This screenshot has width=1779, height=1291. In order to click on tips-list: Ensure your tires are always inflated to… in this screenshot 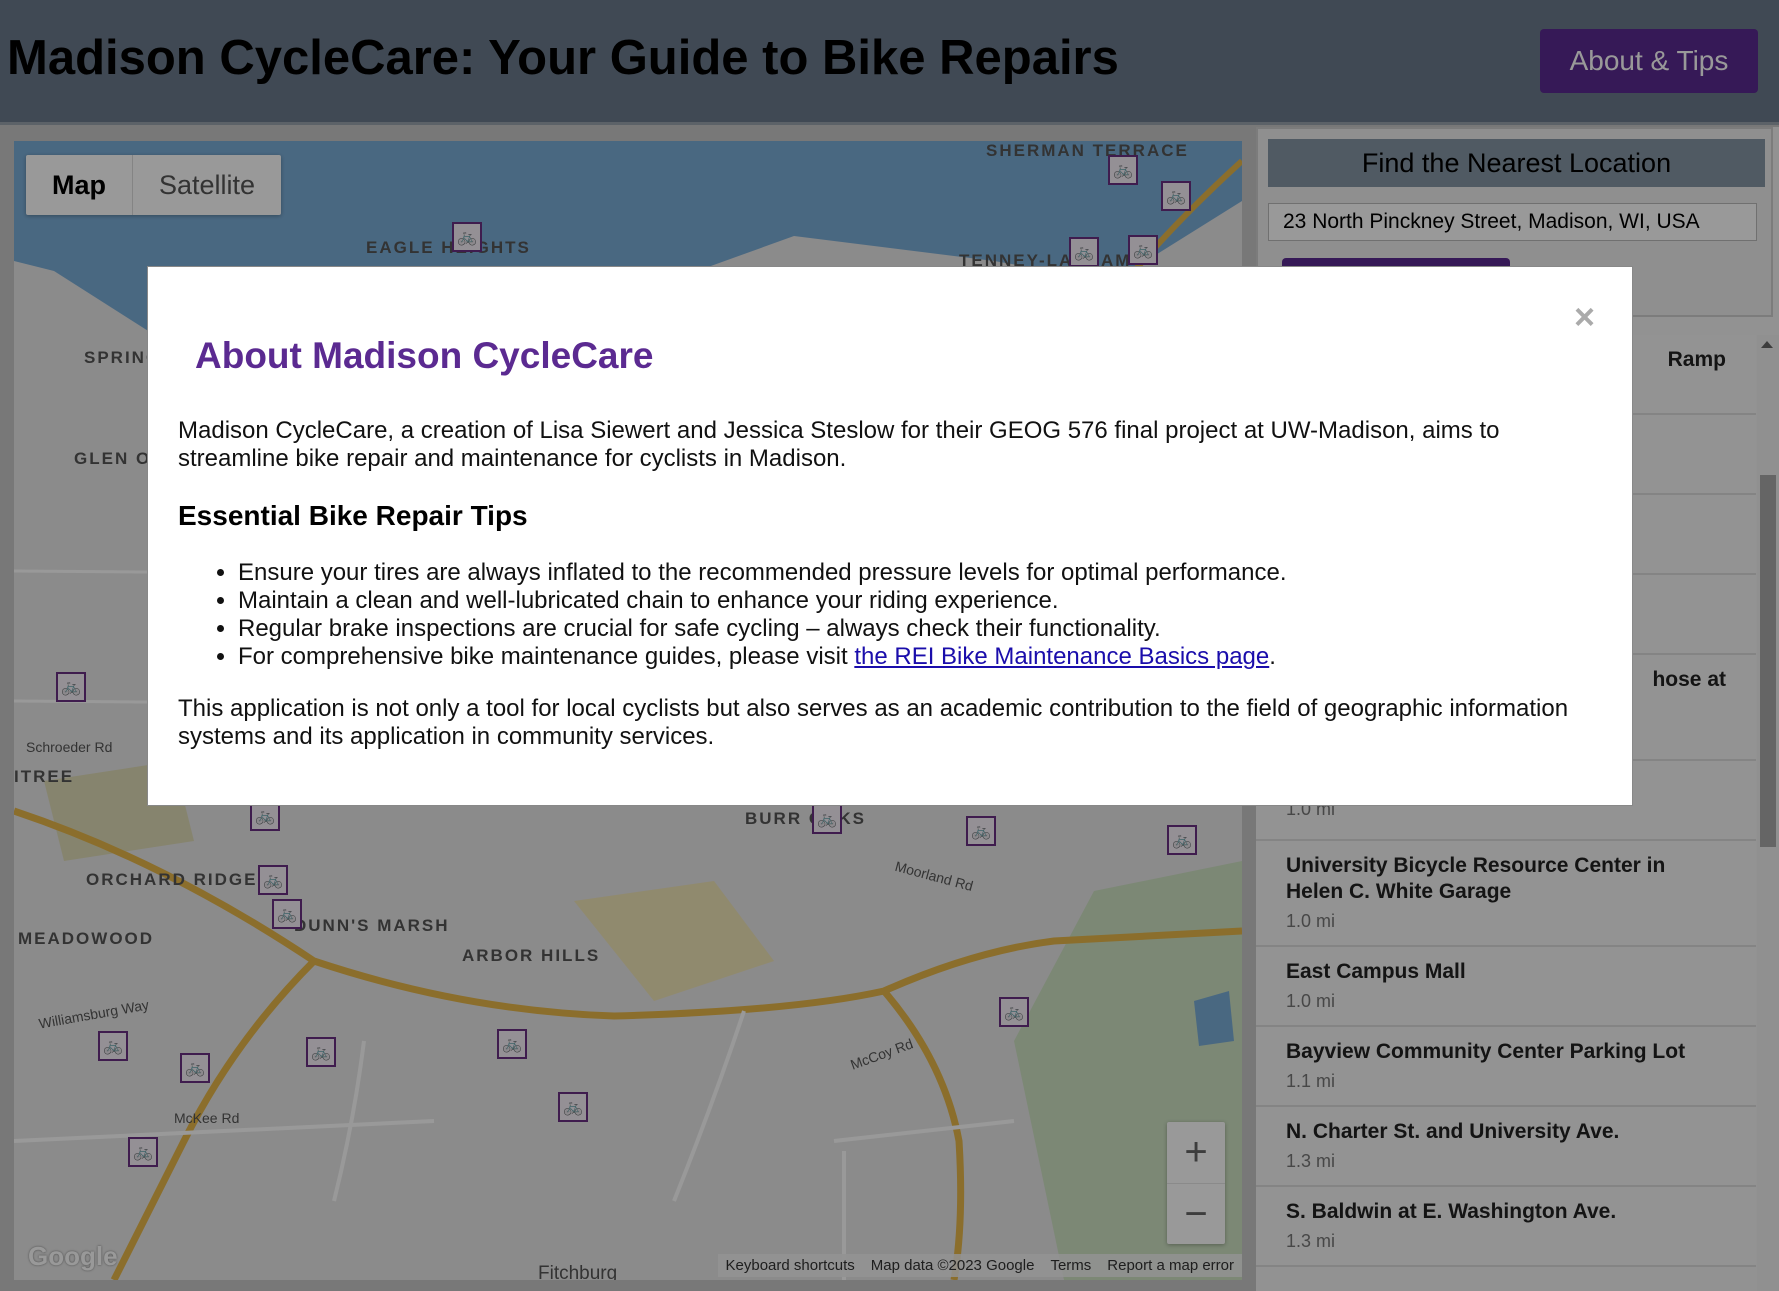, I will do `click(888, 615)`.